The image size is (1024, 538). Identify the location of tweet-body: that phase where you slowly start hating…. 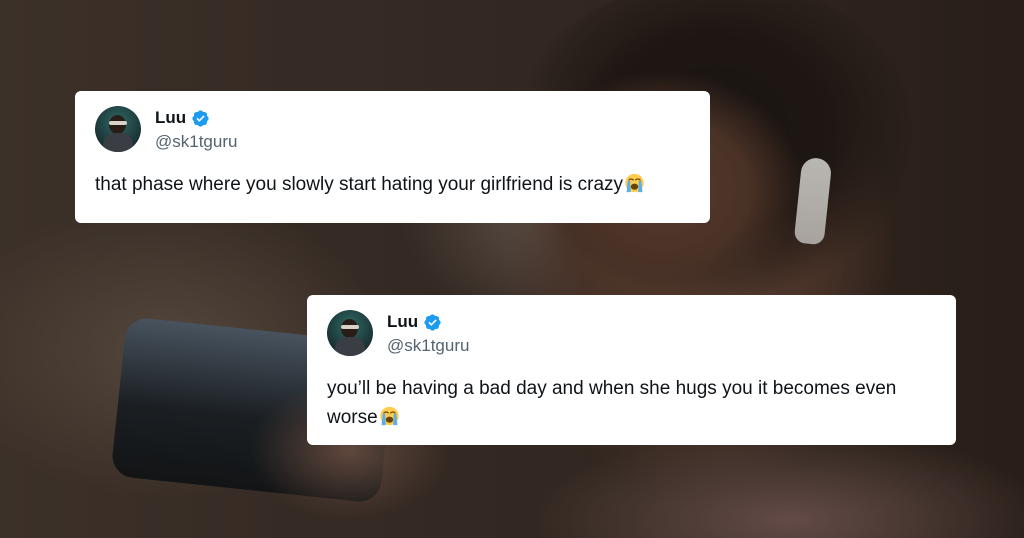
(359, 184).